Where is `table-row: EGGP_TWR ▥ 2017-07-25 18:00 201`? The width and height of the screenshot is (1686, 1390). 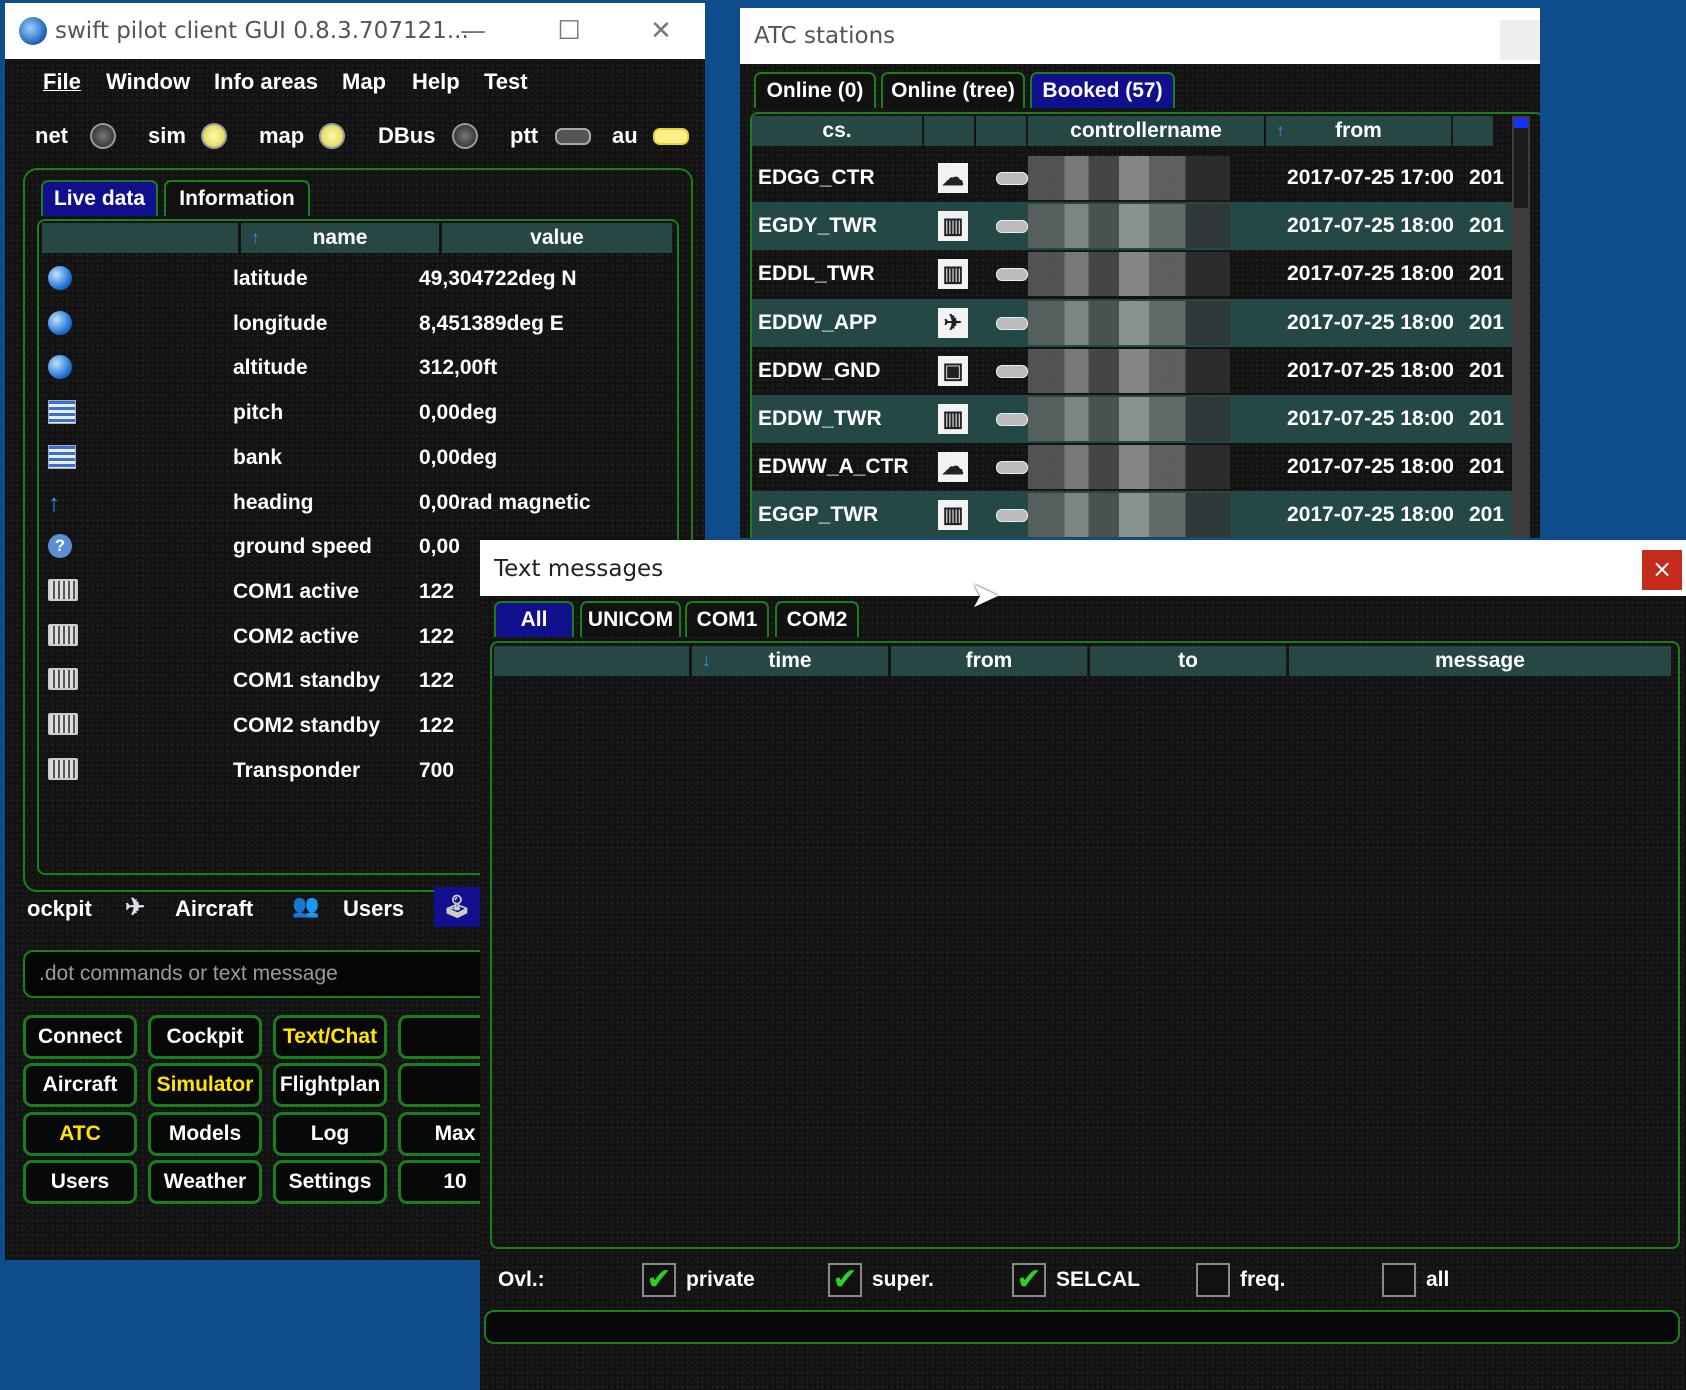
table-row: EGGP_TWR ▥ 2017-07-25 18:00 201 is located at coordinates (1132, 514).